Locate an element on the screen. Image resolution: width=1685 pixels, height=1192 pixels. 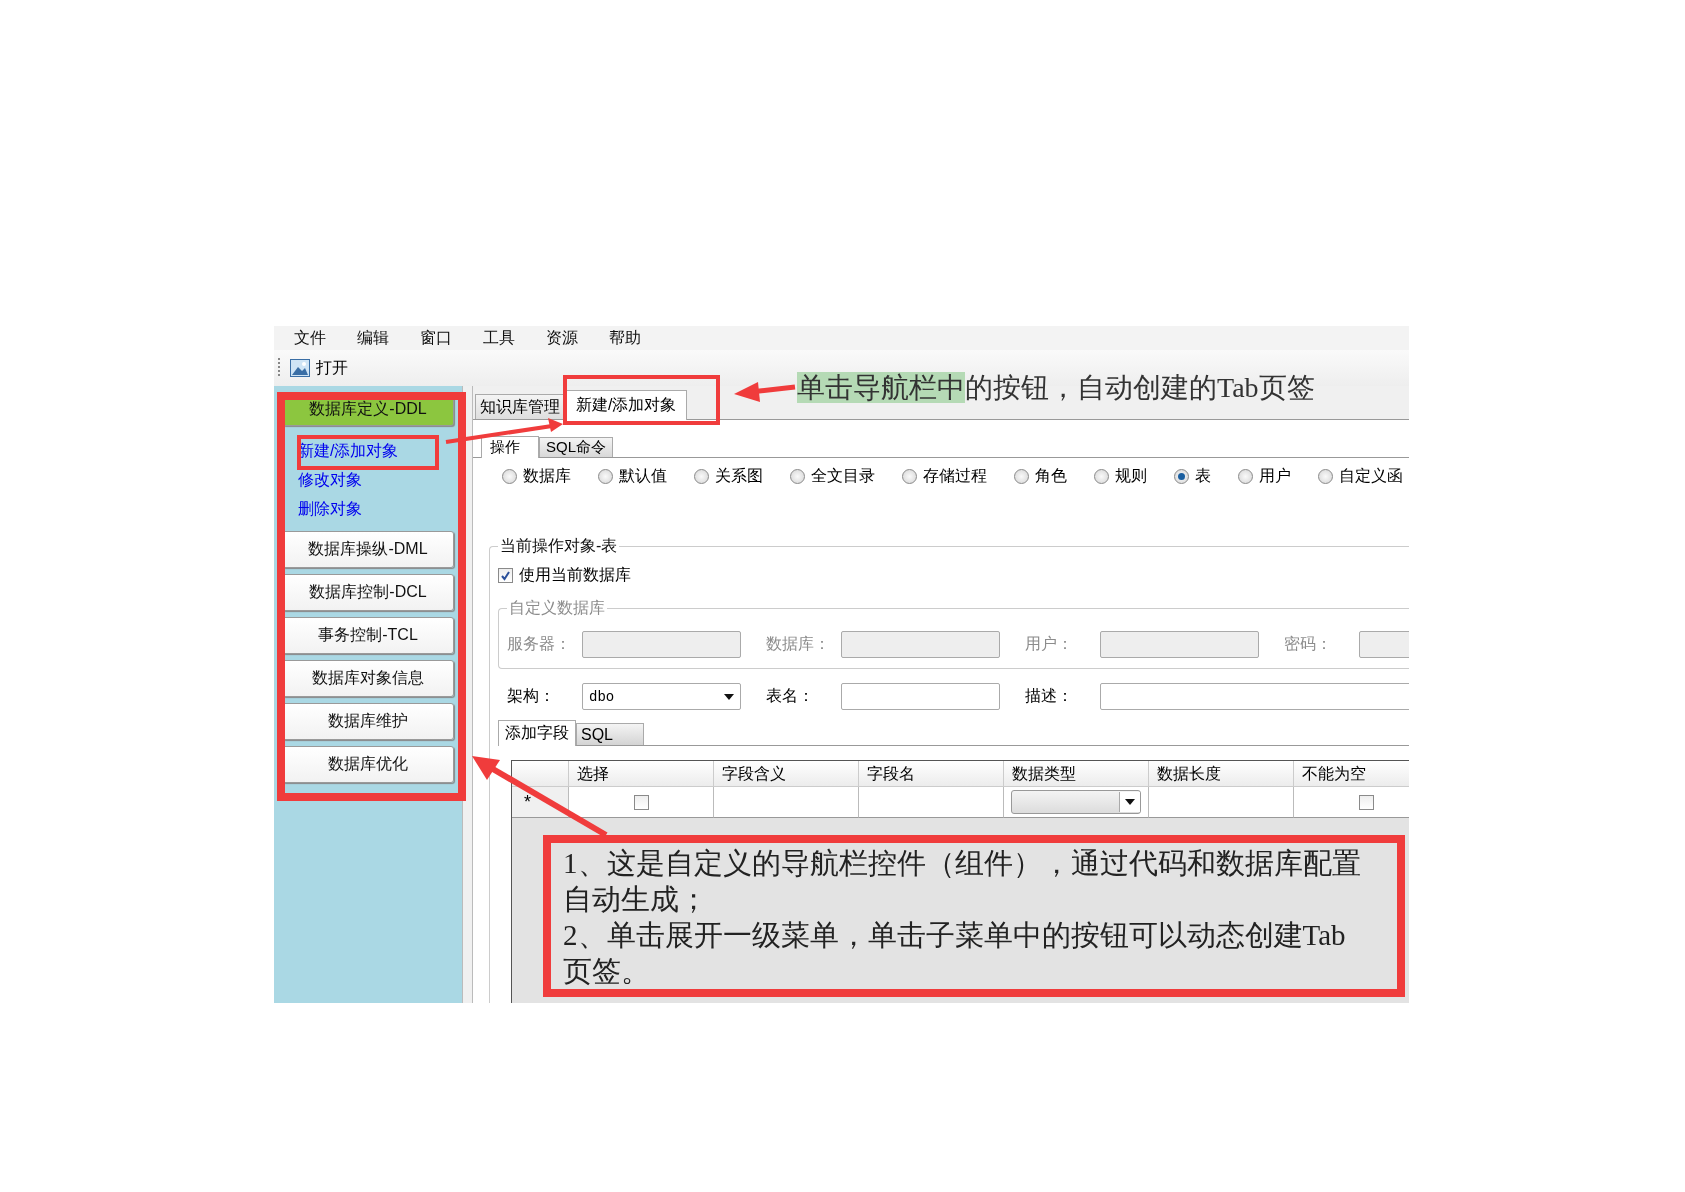
tab: 操作 is located at coordinates (510, 447).